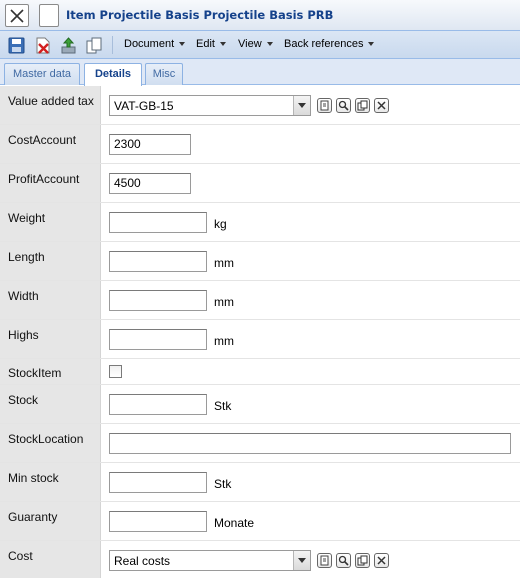 Image resolution: width=520 pixels, height=578 pixels. What do you see at coordinates (260, 183) in the screenshot?
I see `row-profit-account: ProfitAccount 4500` at bounding box center [260, 183].